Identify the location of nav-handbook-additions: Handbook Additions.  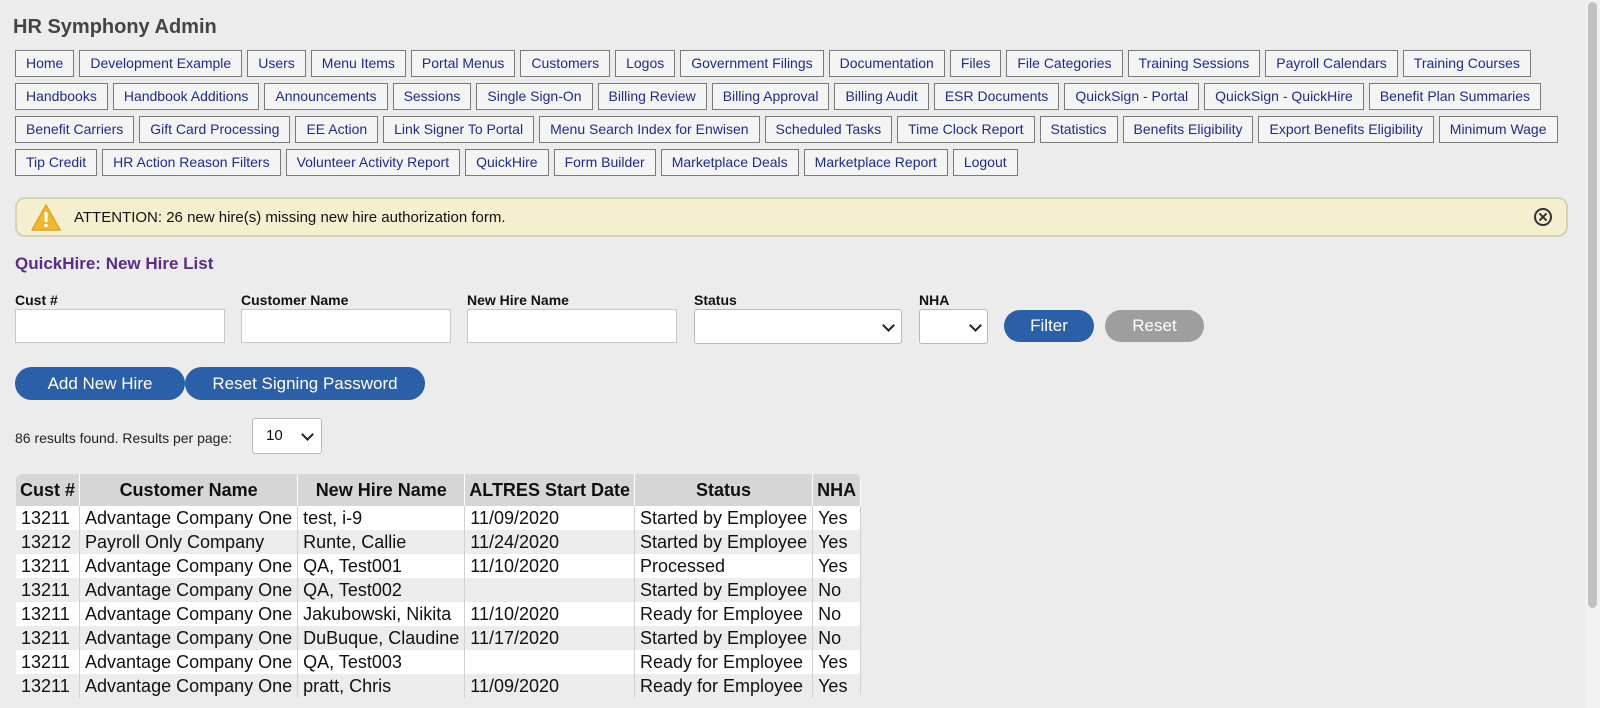
(186, 96).